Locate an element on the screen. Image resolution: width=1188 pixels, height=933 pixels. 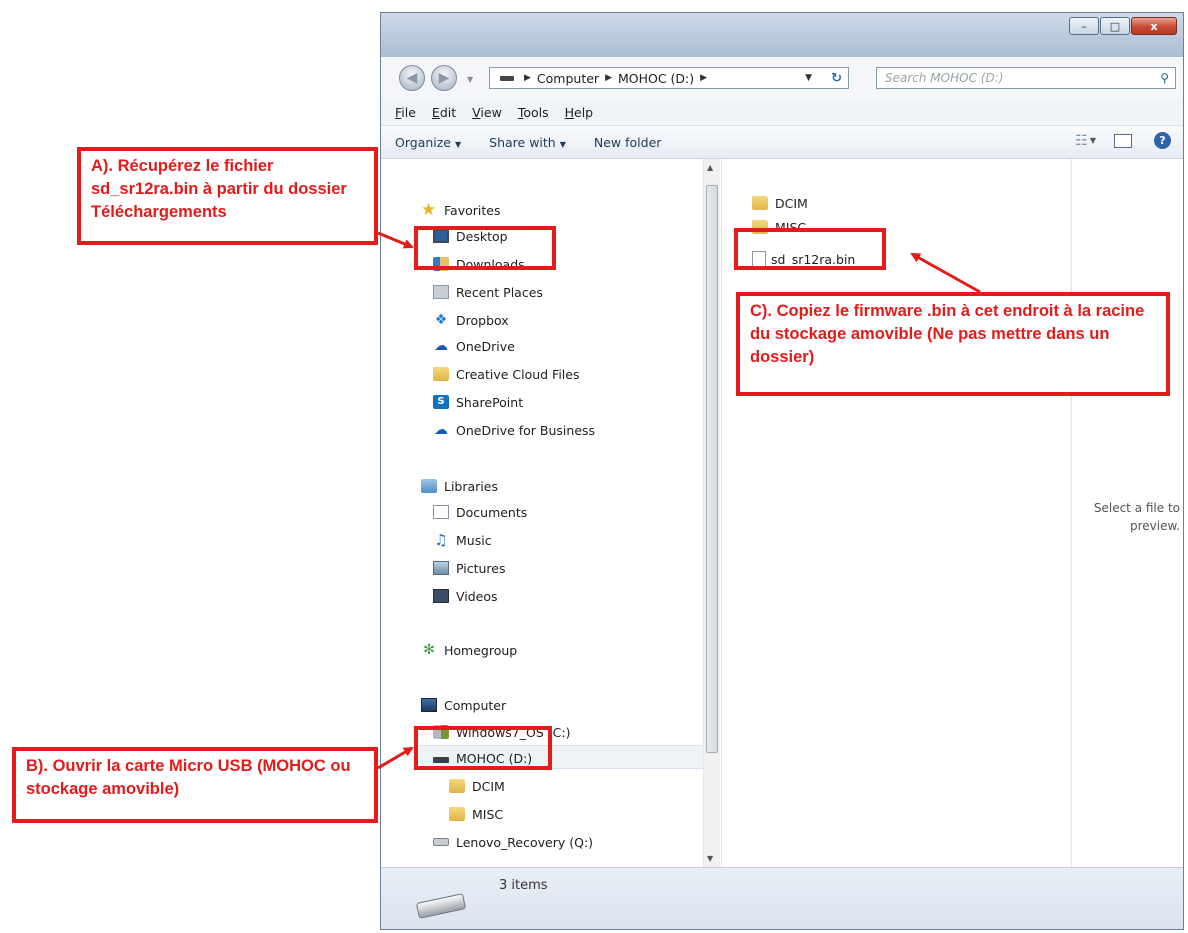
arrow-b is located at coordinates (395, 758).